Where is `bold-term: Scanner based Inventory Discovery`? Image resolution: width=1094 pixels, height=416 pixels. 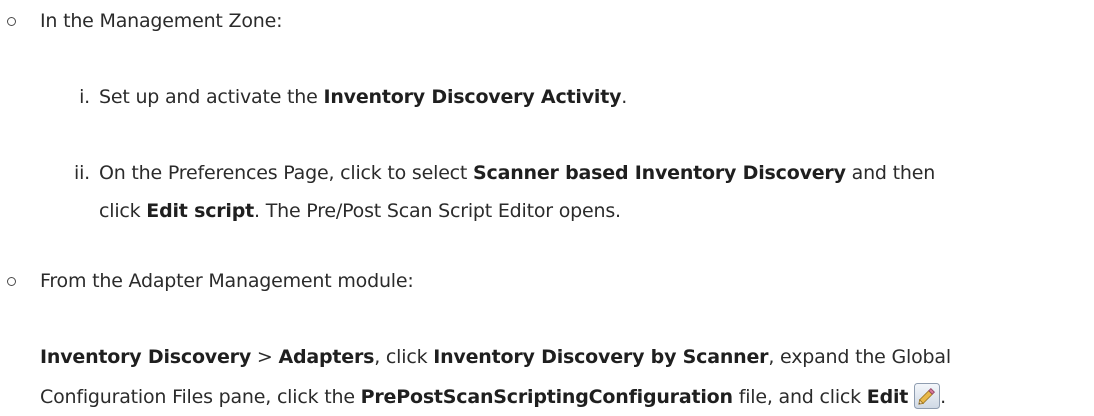 bold-term: Scanner based Inventory Discovery is located at coordinates (659, 173).